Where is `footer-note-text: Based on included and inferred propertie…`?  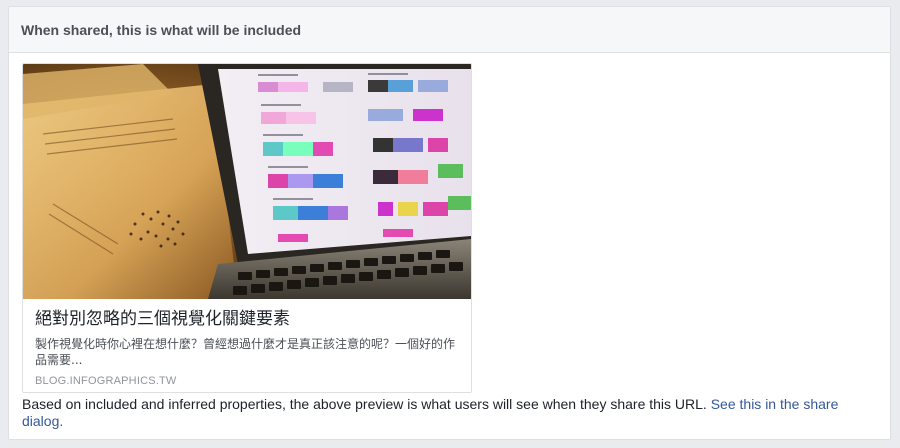 footer-note-text: Based on included and inferred propertie… is located at coordinates (366, 404).